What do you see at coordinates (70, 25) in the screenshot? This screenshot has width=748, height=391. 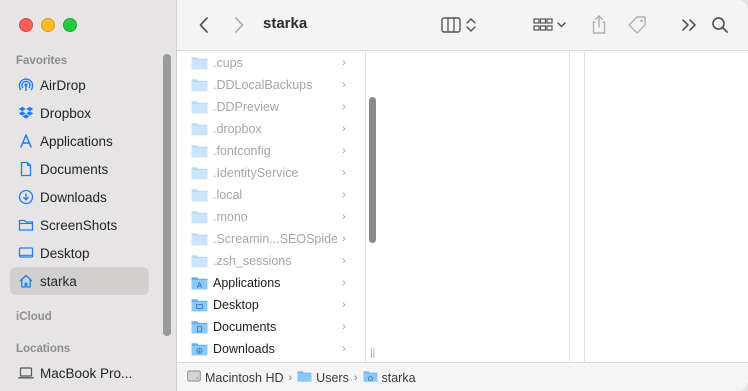 I see `zoom-window-button` at bounding box center [70, 25].